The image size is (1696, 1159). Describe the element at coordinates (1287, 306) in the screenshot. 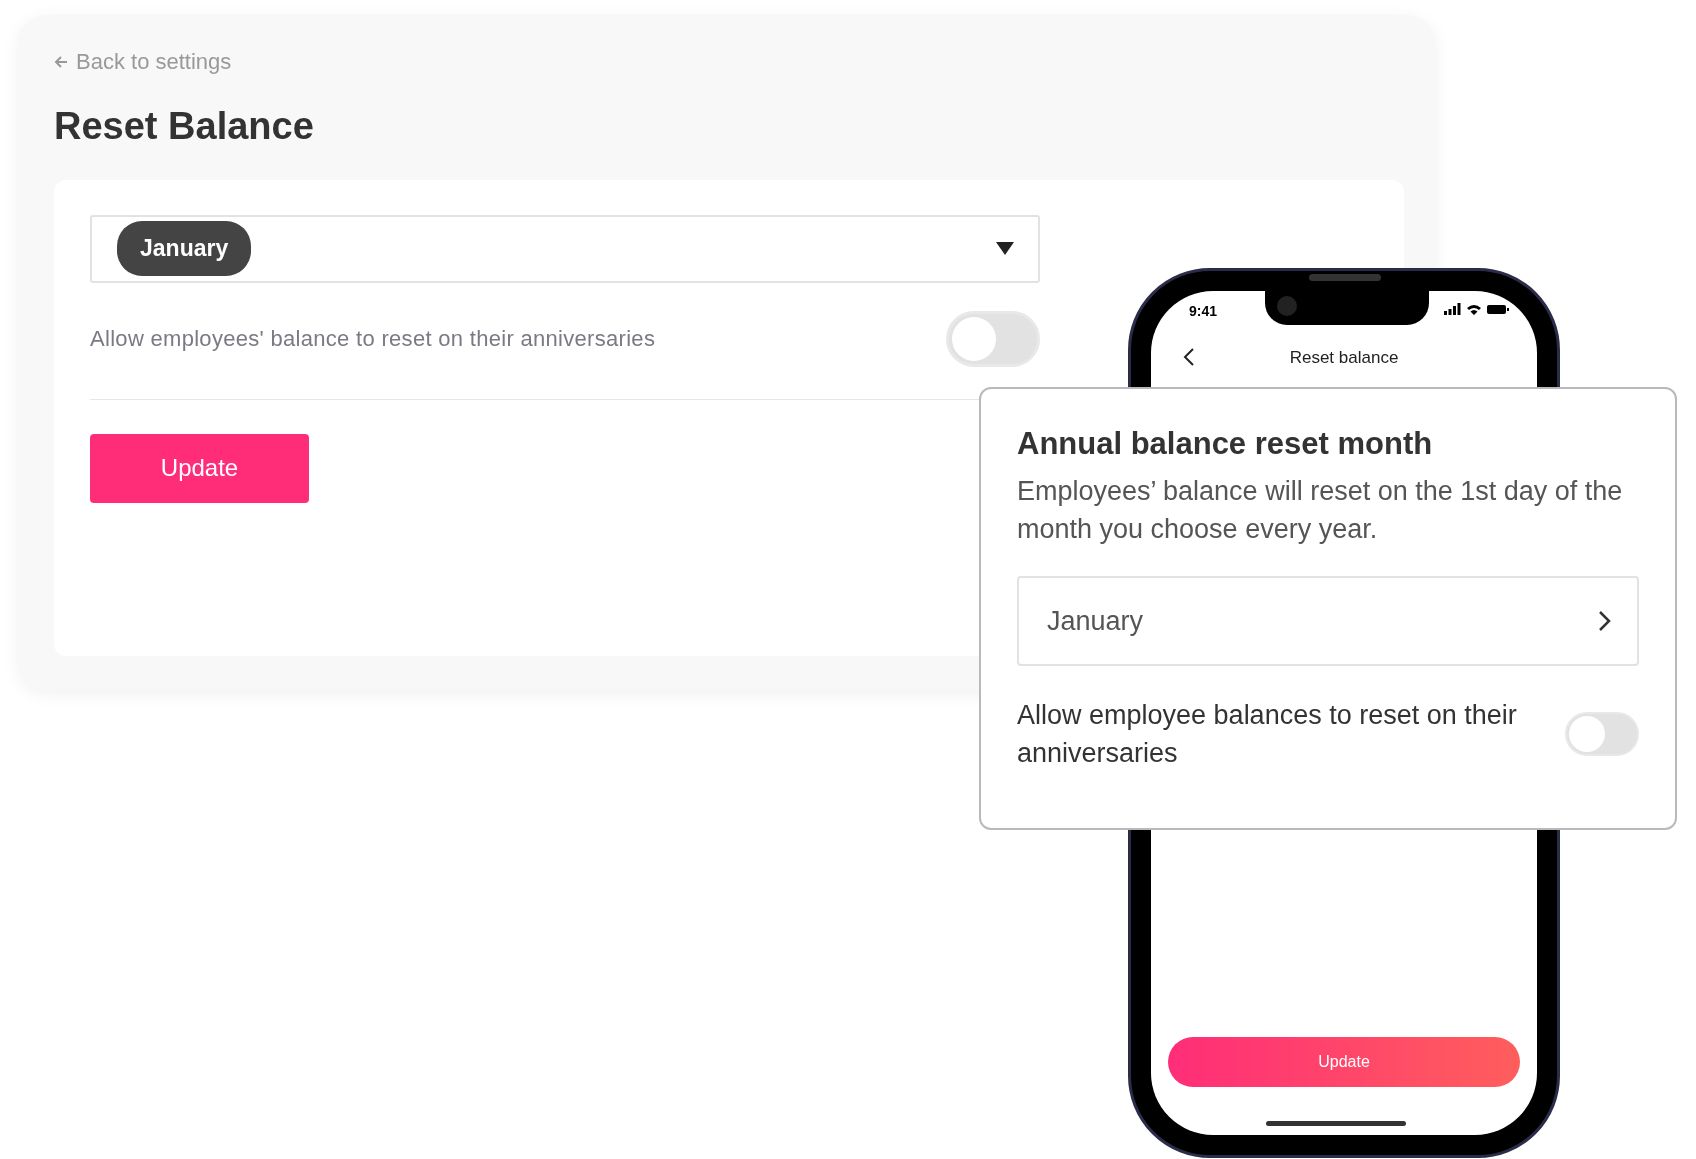

I see `camera-lens` at that location.